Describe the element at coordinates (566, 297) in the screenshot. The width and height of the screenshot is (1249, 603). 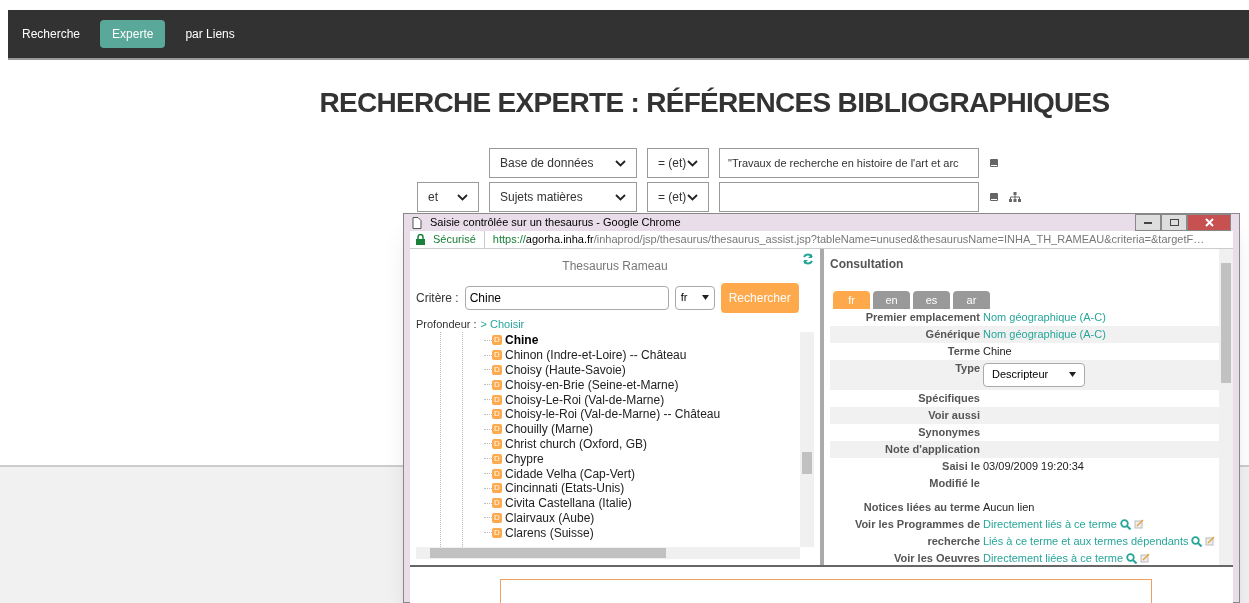
I see `criteria-field: Chine` at that location.